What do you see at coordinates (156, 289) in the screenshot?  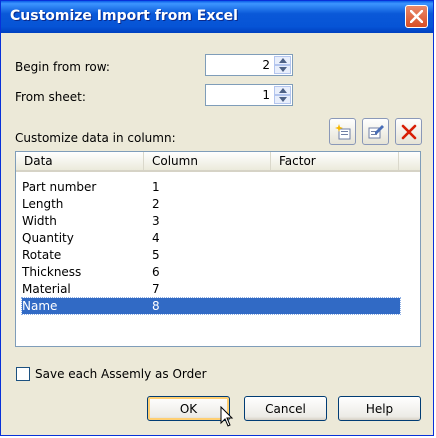 I see `row-column-cell: 7` at bounding box center [156, 289].